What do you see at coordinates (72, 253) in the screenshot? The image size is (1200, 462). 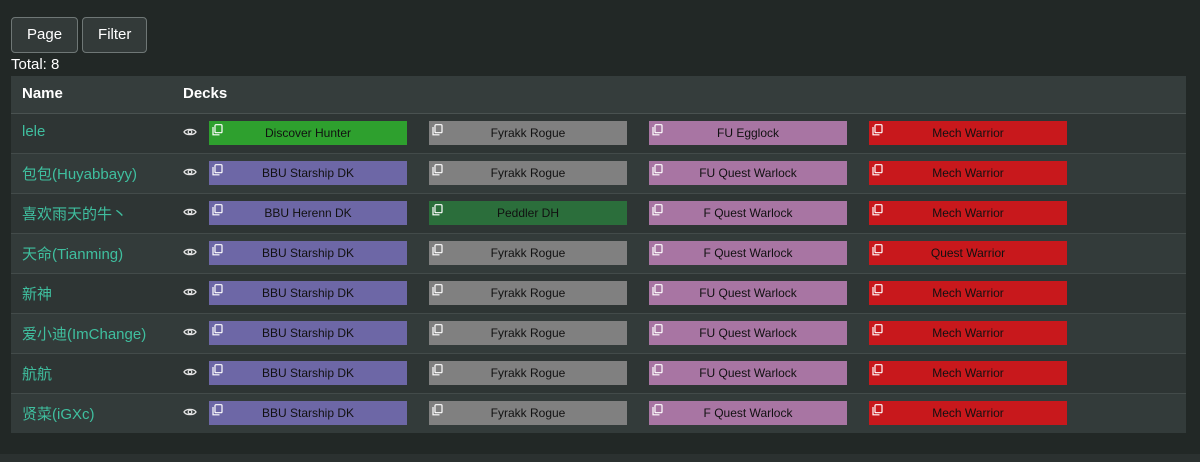 I see `player-name-link: 天命(Tianming)` at bounding box center [72, 253].